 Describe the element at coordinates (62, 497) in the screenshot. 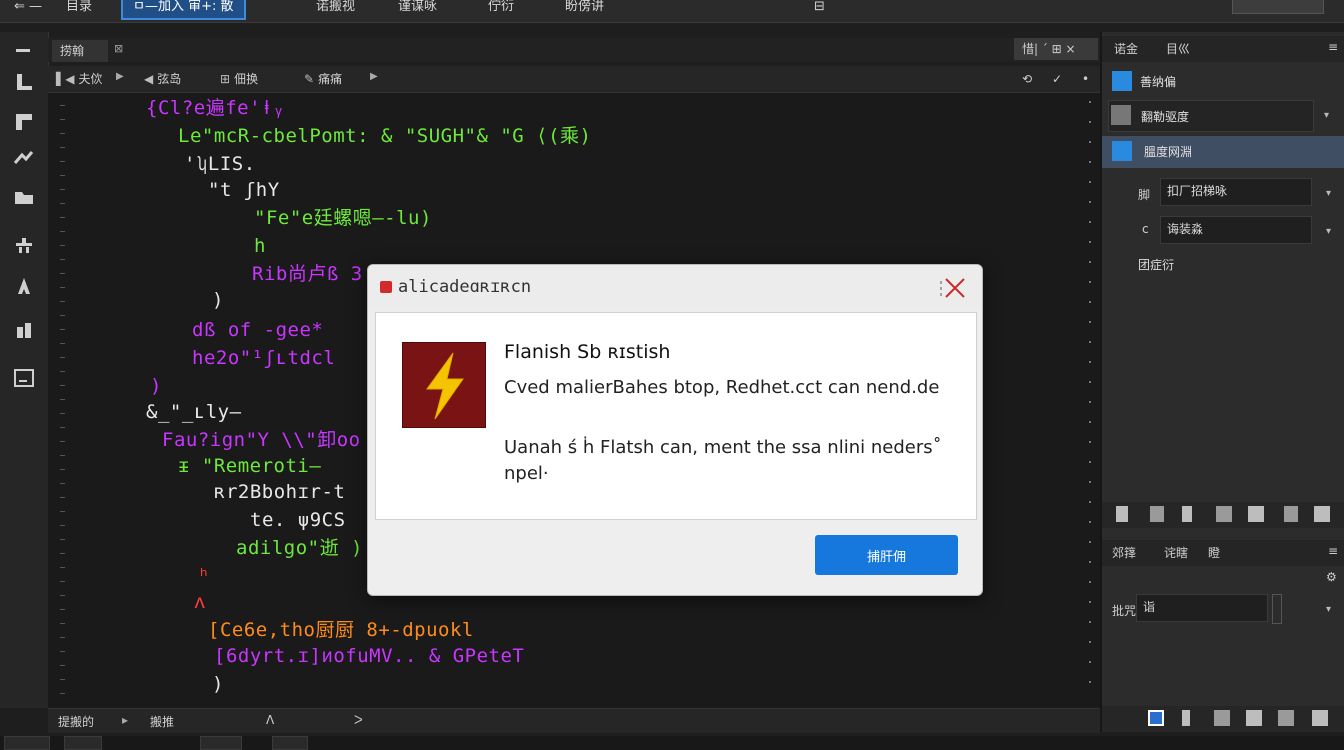

I see `gutter-tick` at that location.